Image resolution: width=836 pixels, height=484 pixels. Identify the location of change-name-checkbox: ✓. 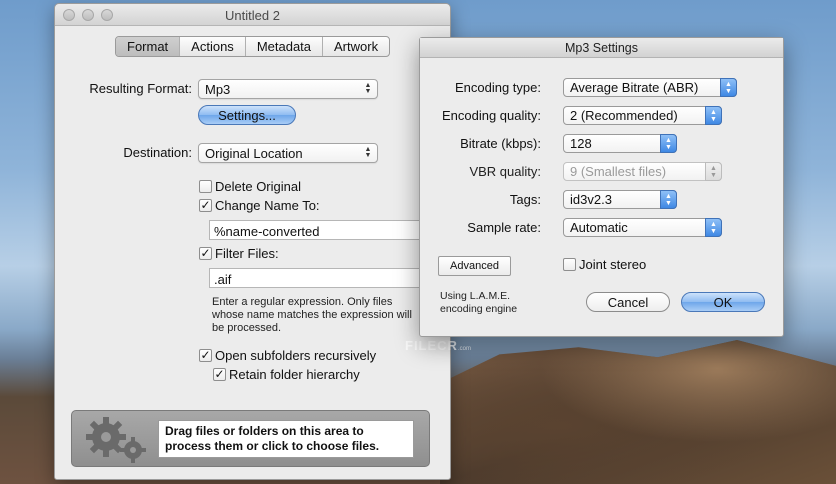
(205, 205).